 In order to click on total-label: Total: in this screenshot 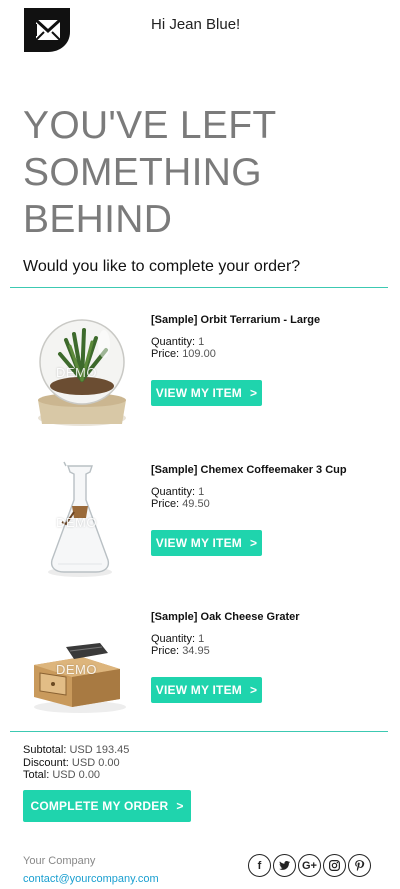, I will do `click(36, 775)`.